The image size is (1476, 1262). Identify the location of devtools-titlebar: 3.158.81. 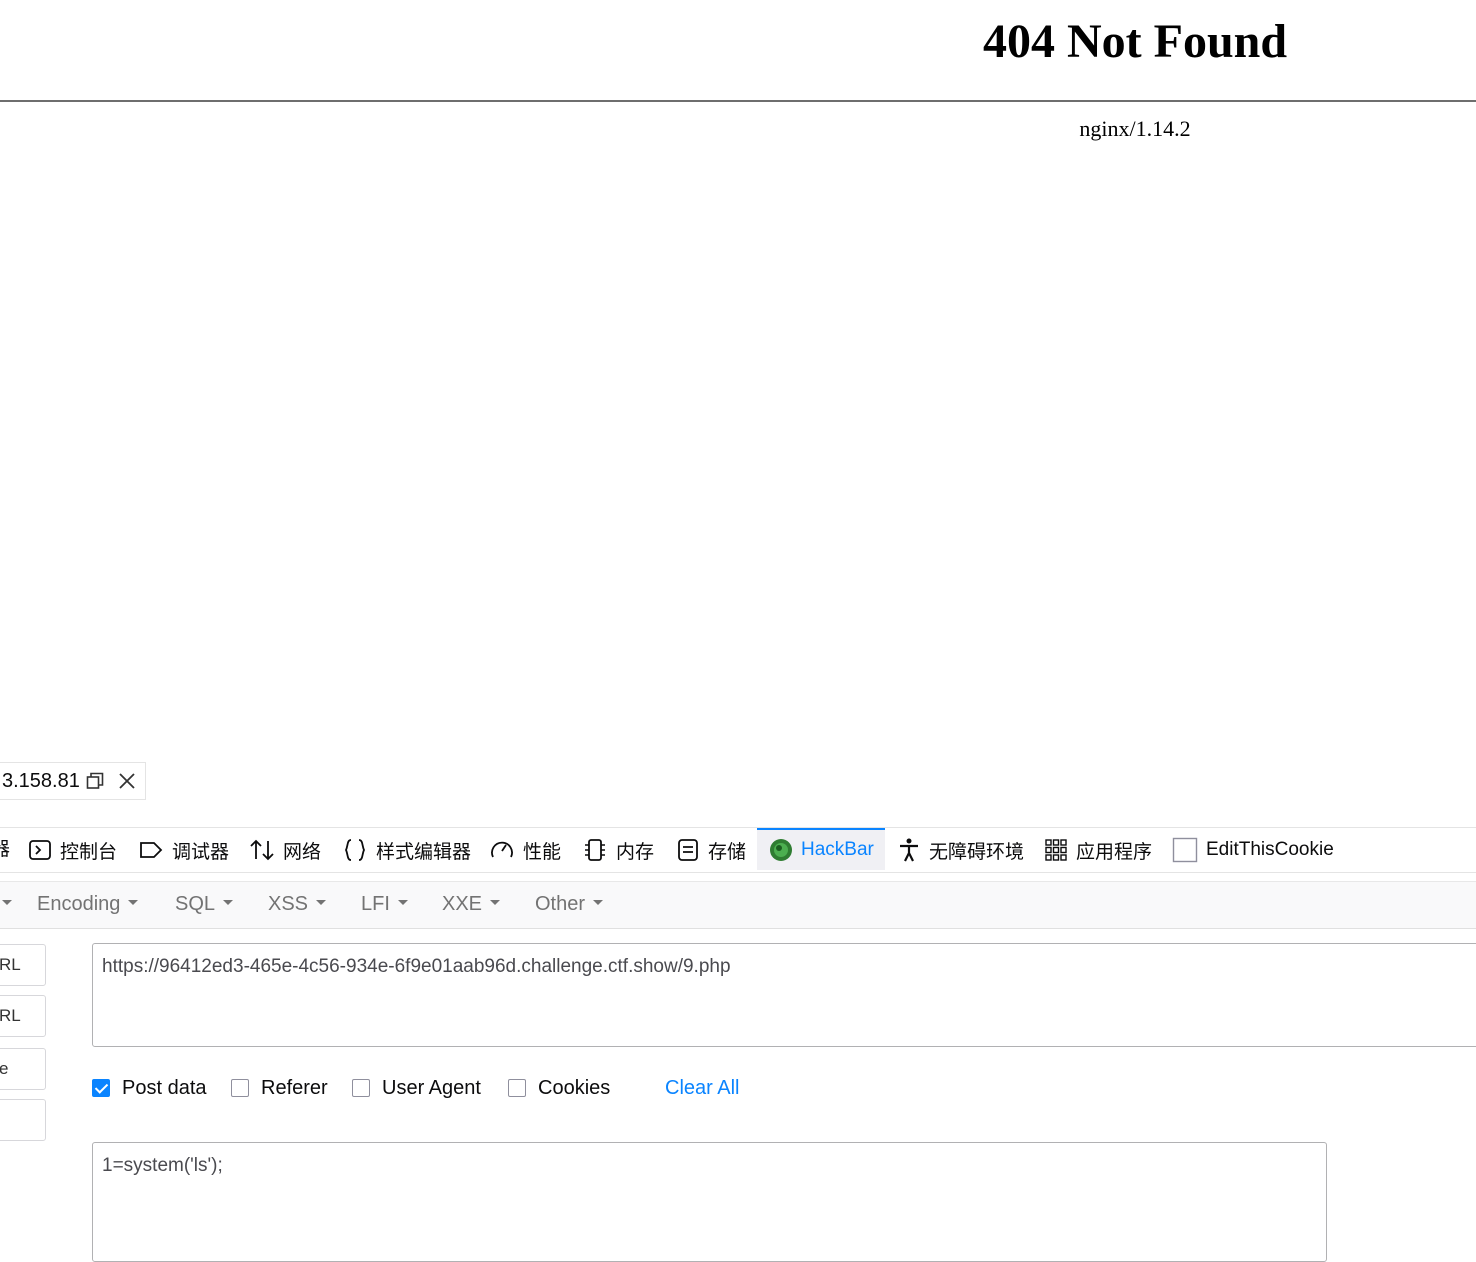
(73, 781).